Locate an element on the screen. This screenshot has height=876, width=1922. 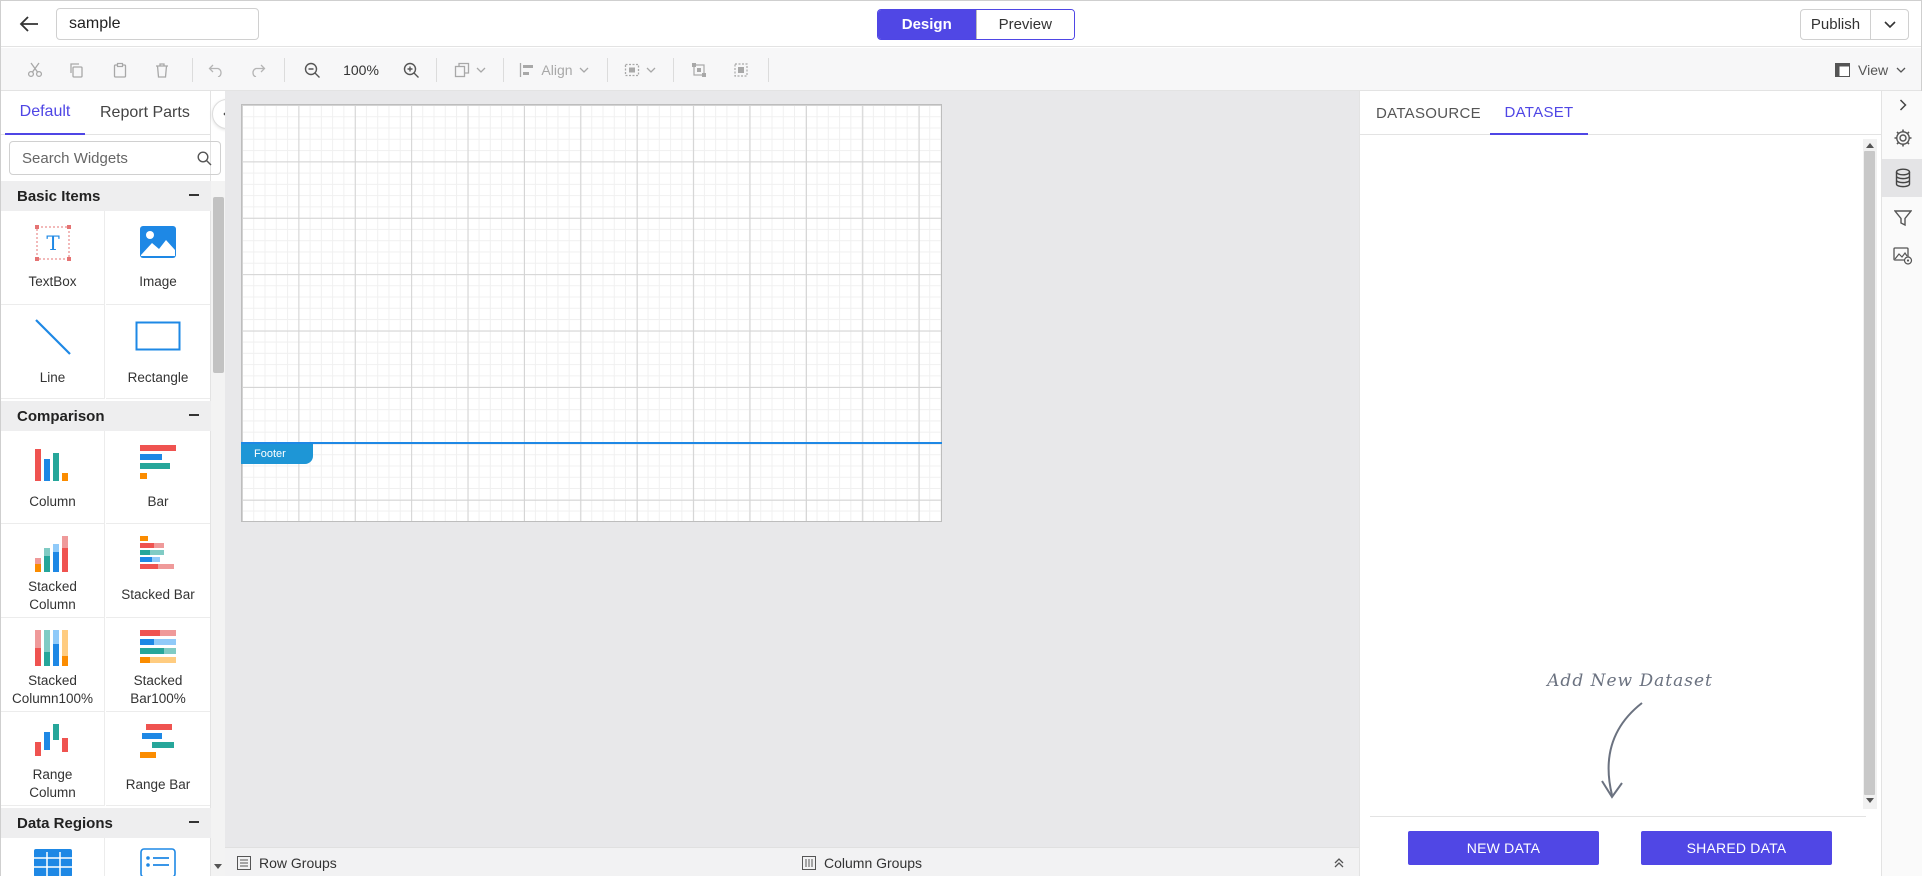
rectangle-icon is located at coordinates (158, 336).